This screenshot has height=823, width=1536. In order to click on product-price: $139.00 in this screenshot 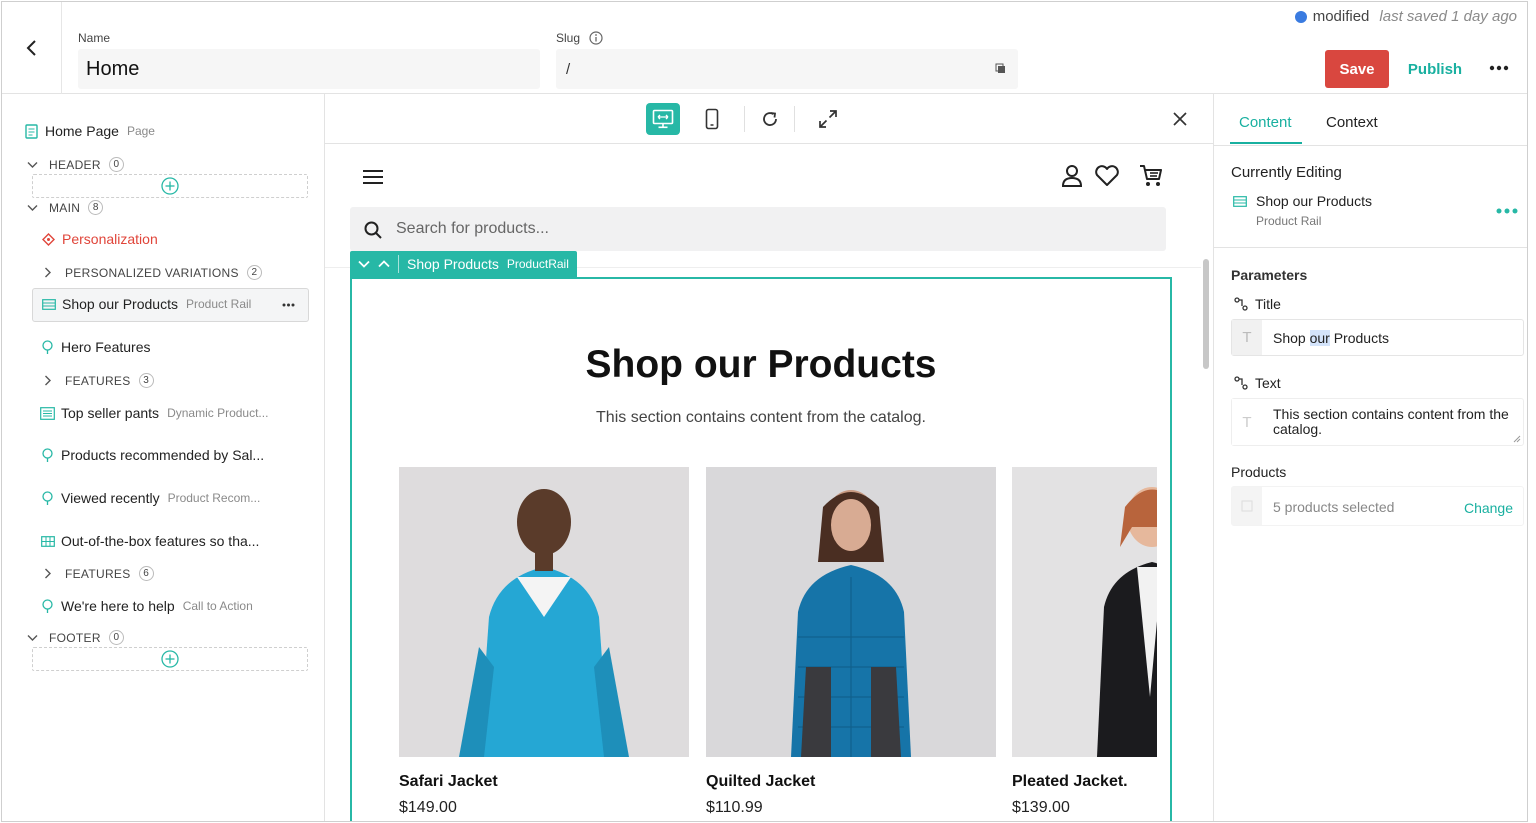, I will do `click(1041, 807)`.